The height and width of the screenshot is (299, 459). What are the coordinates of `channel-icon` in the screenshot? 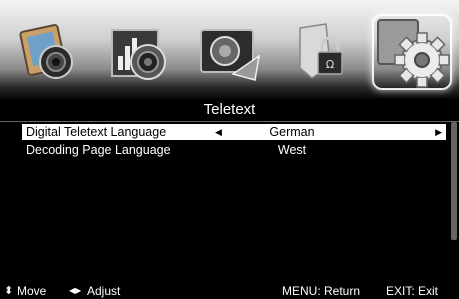 It's located at (231, 52).